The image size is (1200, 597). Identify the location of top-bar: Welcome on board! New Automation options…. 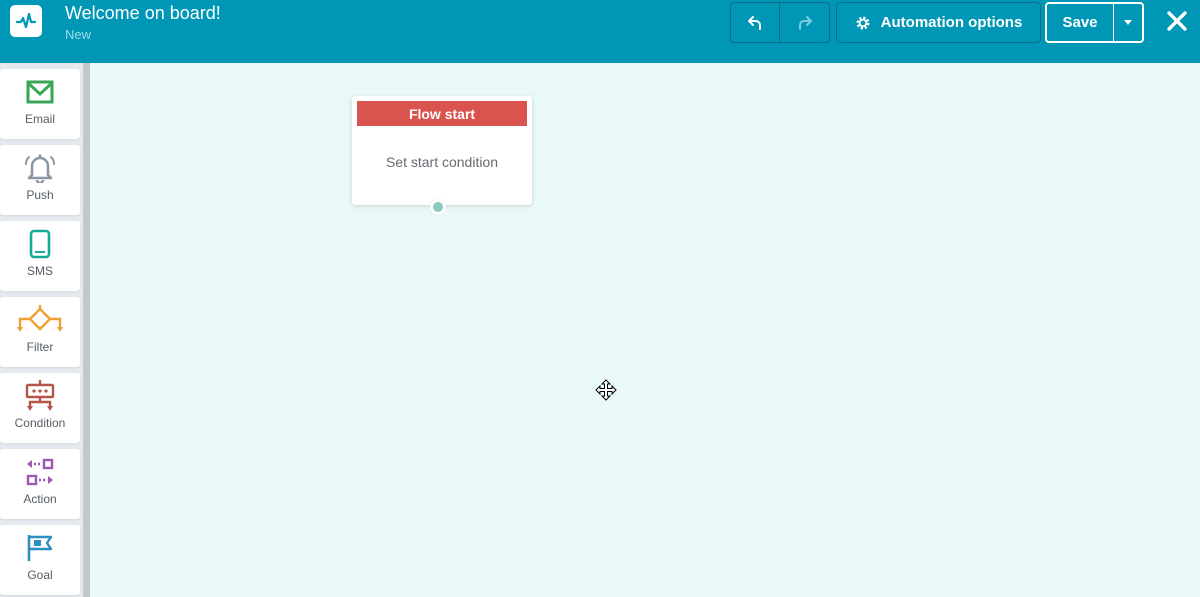
(600, 31).